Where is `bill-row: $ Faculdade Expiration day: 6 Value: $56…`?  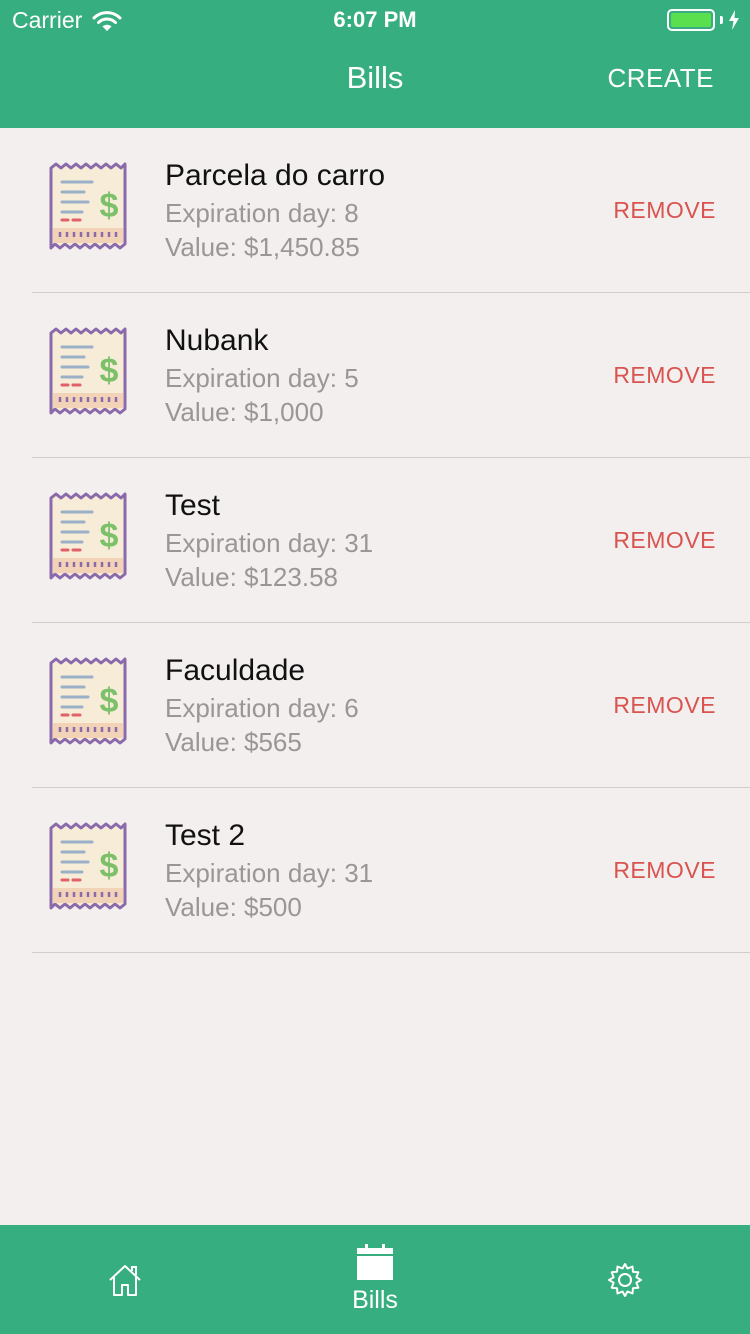
bill-row: $ Faculdade Expiration day: 6 Value: $56… is located at coordinates (391, 705).